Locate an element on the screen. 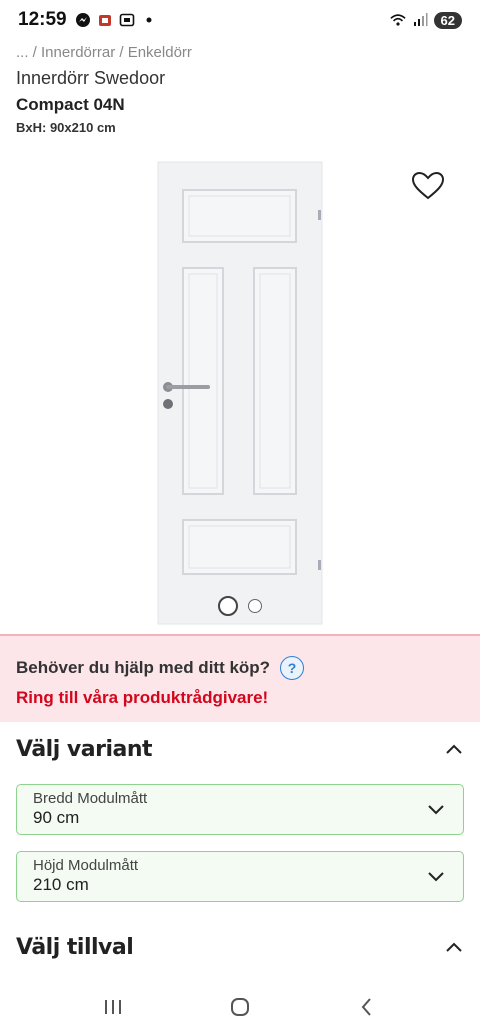 The width and height of the screenshot is (480, 1029). dot-icon is located at coordinates (149, 20).